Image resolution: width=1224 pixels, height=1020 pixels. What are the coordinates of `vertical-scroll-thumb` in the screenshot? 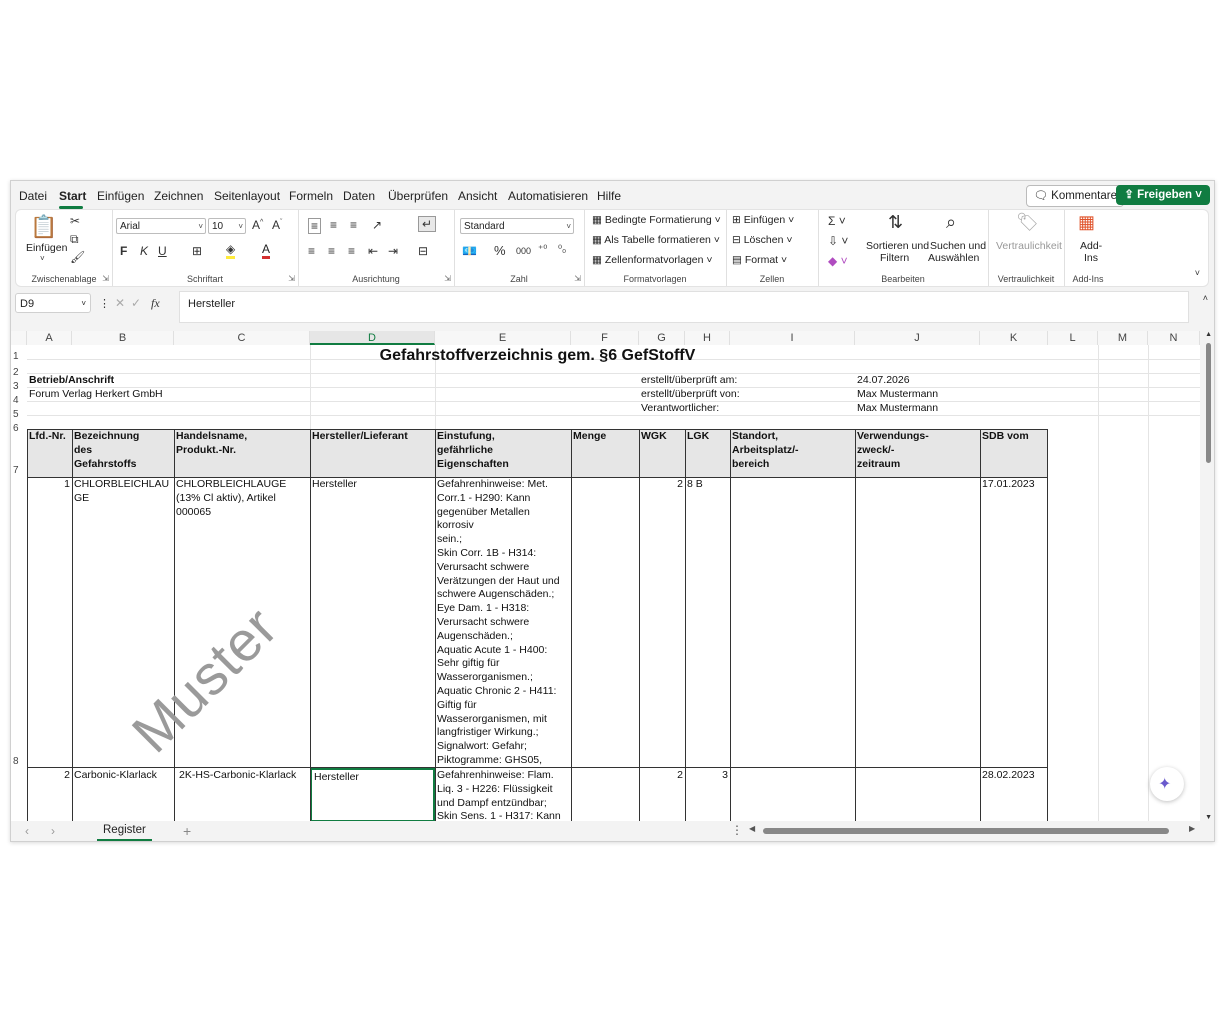 It's located at (1208, 403).